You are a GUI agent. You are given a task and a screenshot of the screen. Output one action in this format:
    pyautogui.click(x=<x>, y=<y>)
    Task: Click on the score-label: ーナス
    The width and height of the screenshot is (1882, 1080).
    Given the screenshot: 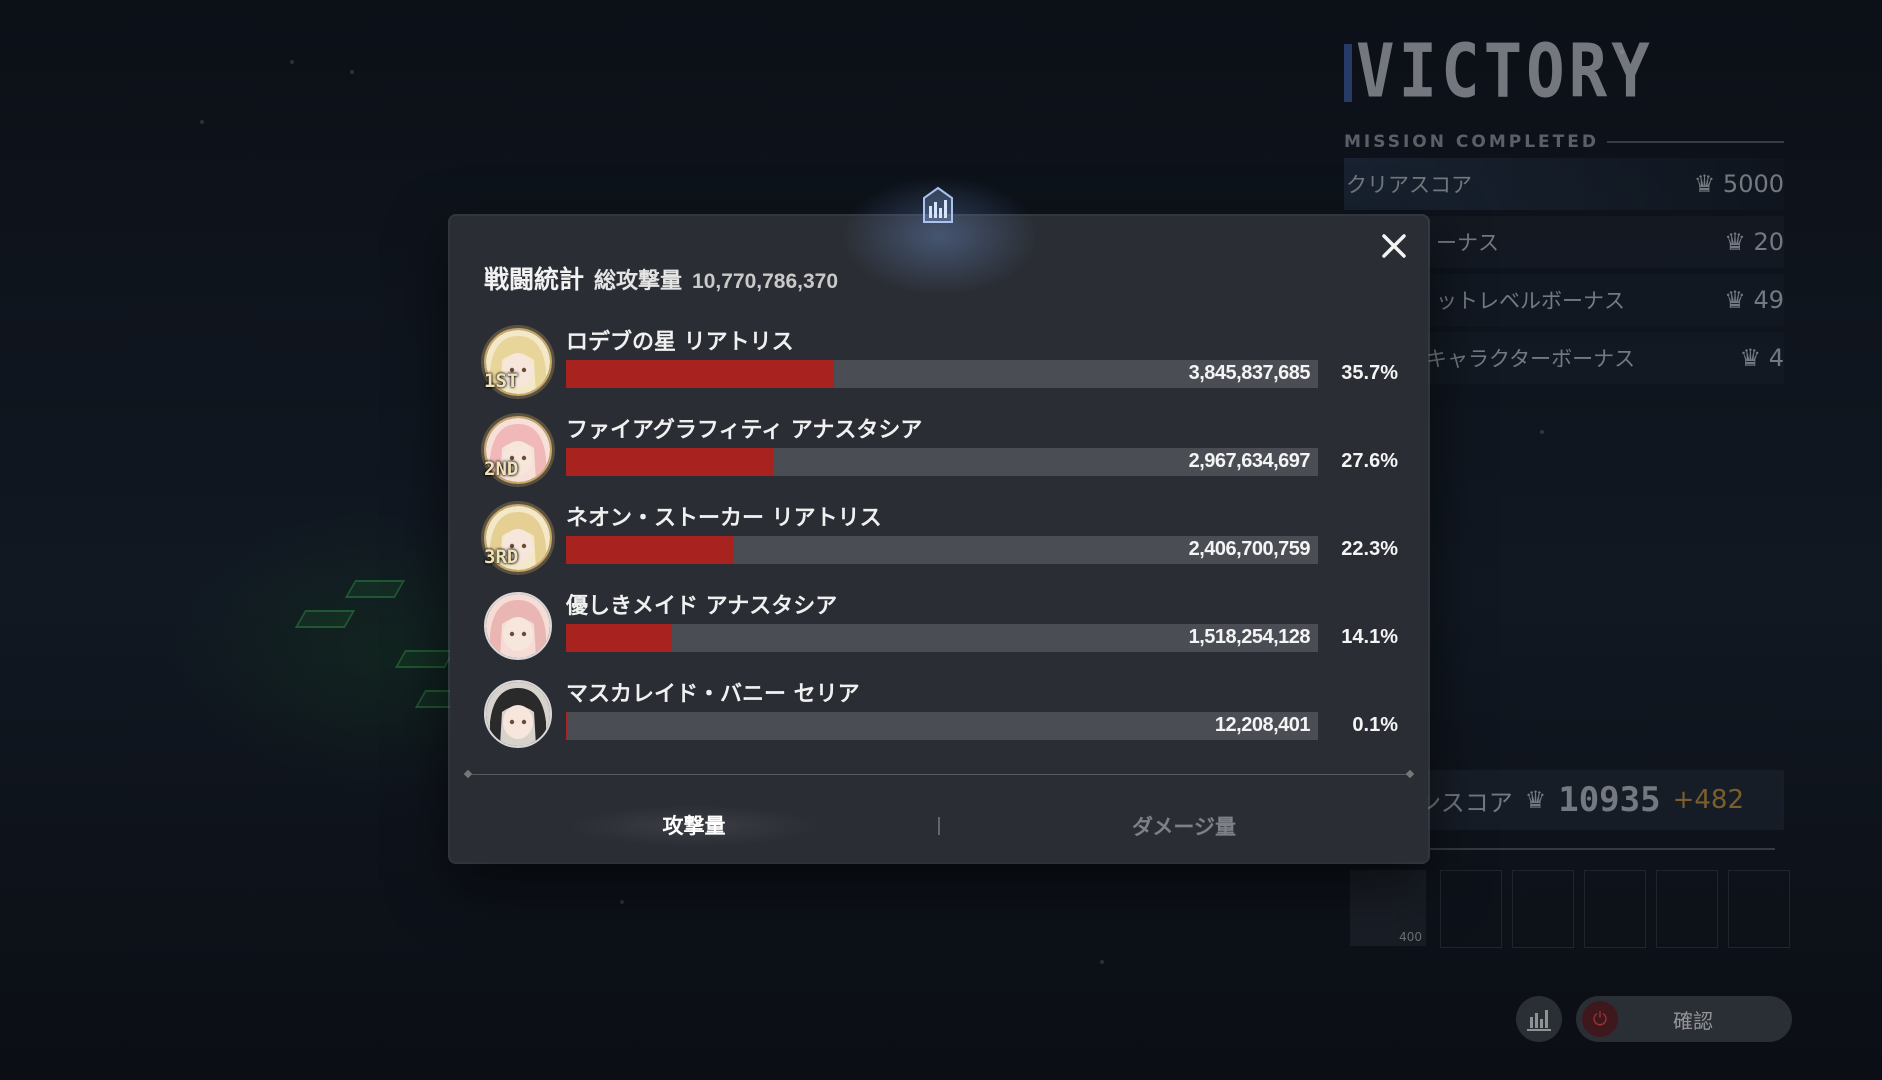 What is the action you would take?
    pyautogui.click(x=1467, y=243)
    